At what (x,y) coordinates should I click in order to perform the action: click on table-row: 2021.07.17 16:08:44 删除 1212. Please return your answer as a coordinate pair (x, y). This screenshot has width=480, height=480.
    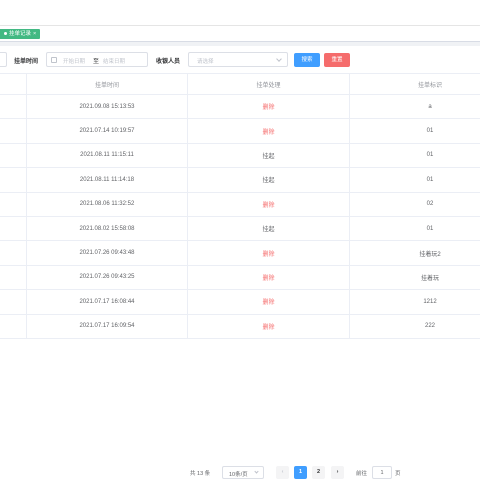
    Looking at the image, I should click on (240, 302).